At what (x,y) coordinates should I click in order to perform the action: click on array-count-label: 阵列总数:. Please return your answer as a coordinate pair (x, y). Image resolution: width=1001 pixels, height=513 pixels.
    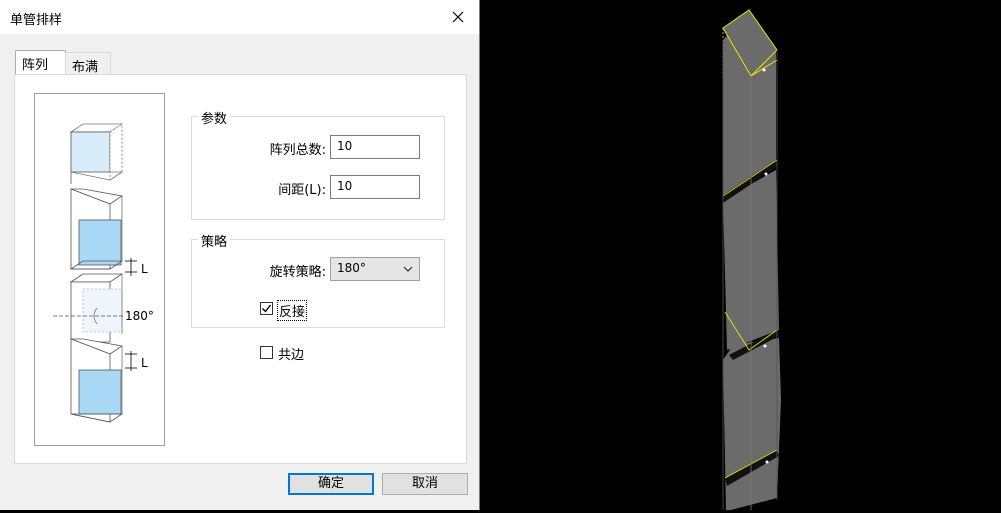
    Looking at the image, I should click on (297, 150).